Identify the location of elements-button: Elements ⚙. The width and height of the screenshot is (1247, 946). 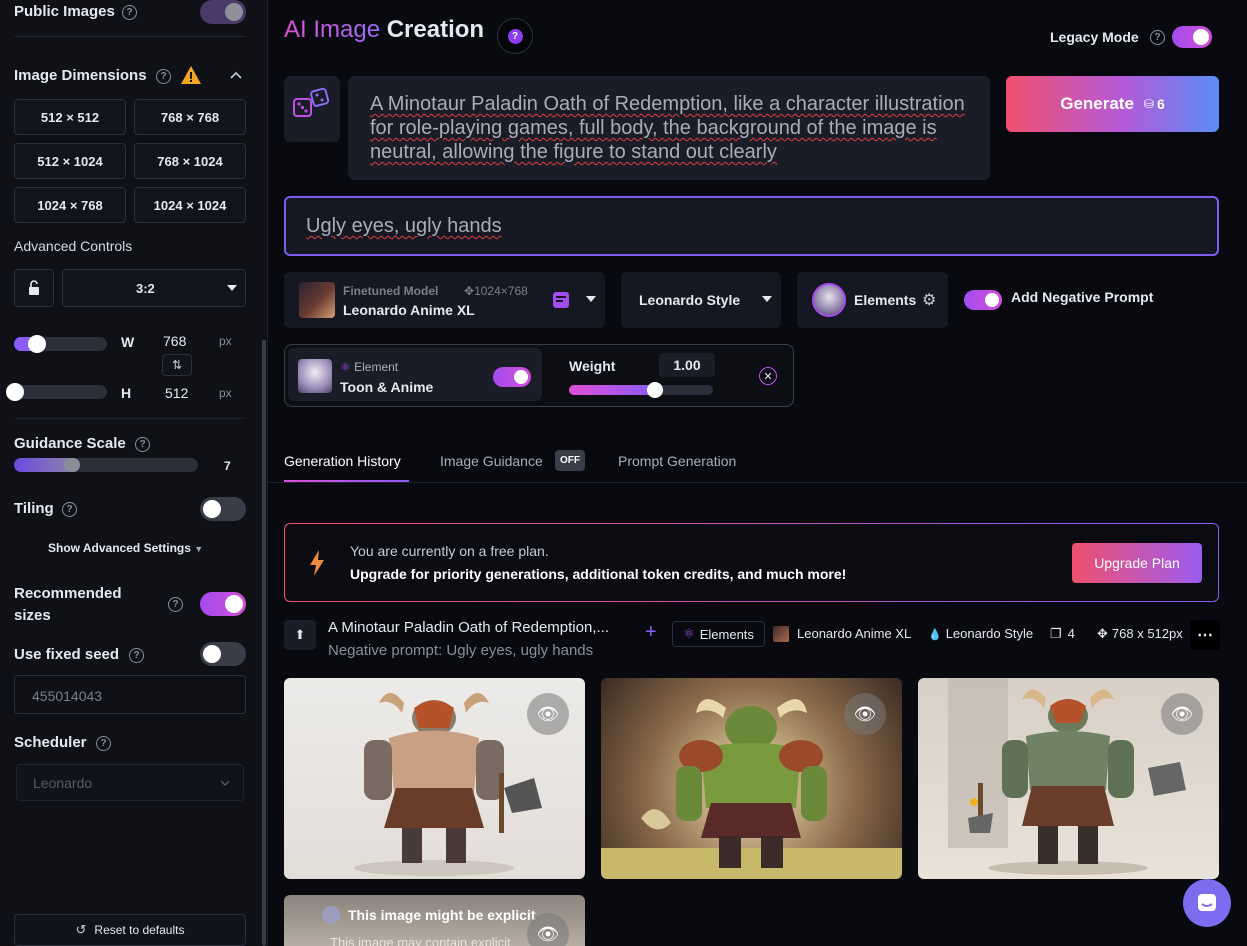
(872, 300).